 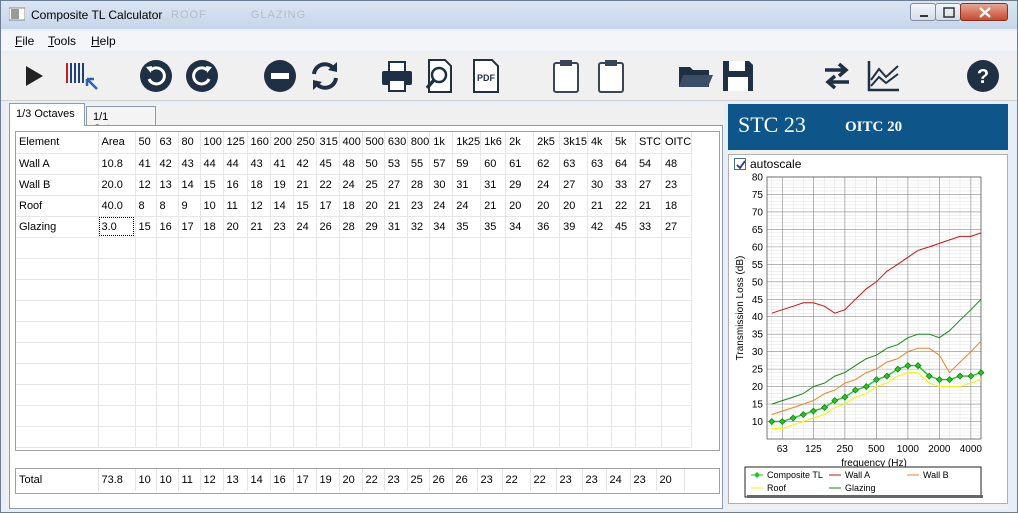 I want to click on table-cell: 57, so click(x=441, y=164).